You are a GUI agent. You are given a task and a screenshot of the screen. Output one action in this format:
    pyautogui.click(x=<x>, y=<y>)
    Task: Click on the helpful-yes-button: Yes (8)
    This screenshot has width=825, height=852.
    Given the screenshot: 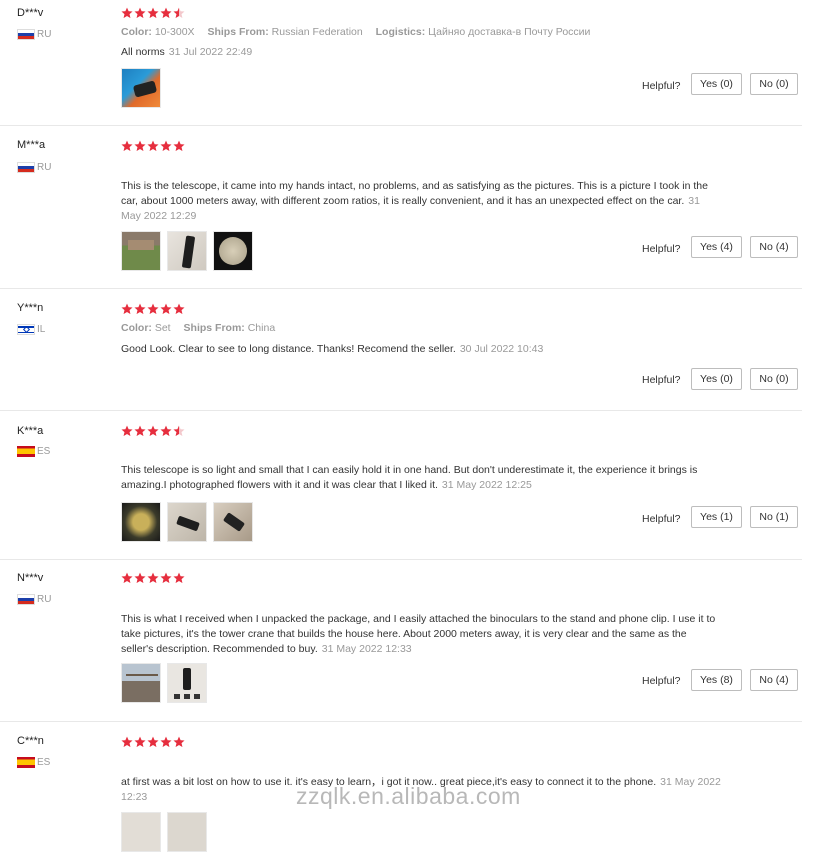 What is the action you would take?
    pyautogui.click(x=716, y=680)
    